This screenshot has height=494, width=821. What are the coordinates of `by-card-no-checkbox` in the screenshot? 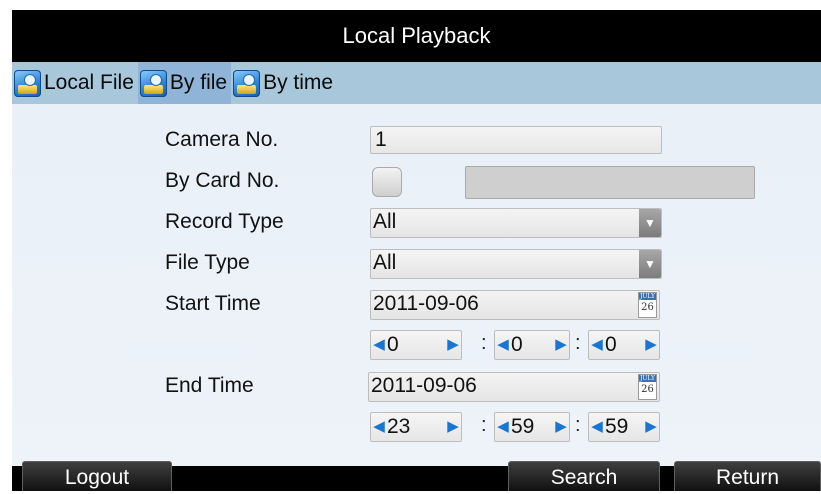 It's located at (387, 182).